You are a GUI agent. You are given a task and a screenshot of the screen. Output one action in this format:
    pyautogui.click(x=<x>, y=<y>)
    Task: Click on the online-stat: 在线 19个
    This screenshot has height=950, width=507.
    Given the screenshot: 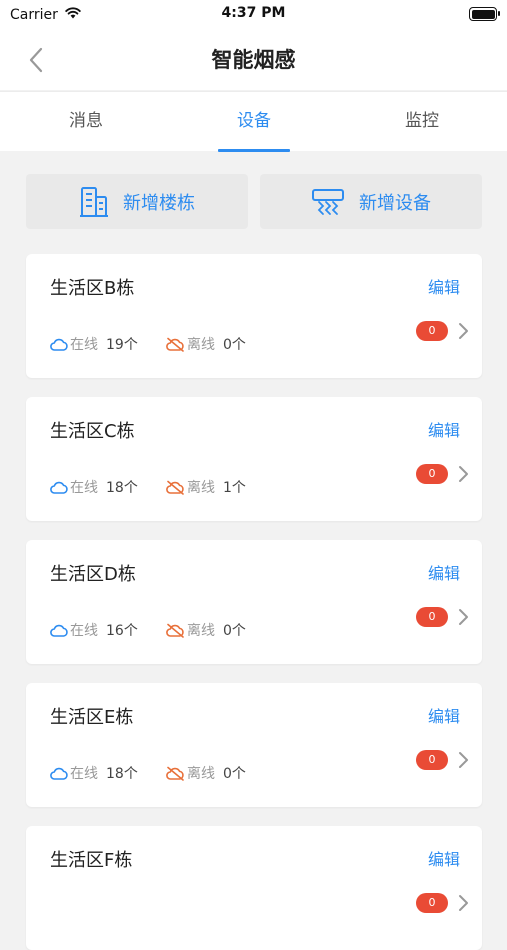 What is the action you would take?
    pyautogui.click(x=94, y=344)
    